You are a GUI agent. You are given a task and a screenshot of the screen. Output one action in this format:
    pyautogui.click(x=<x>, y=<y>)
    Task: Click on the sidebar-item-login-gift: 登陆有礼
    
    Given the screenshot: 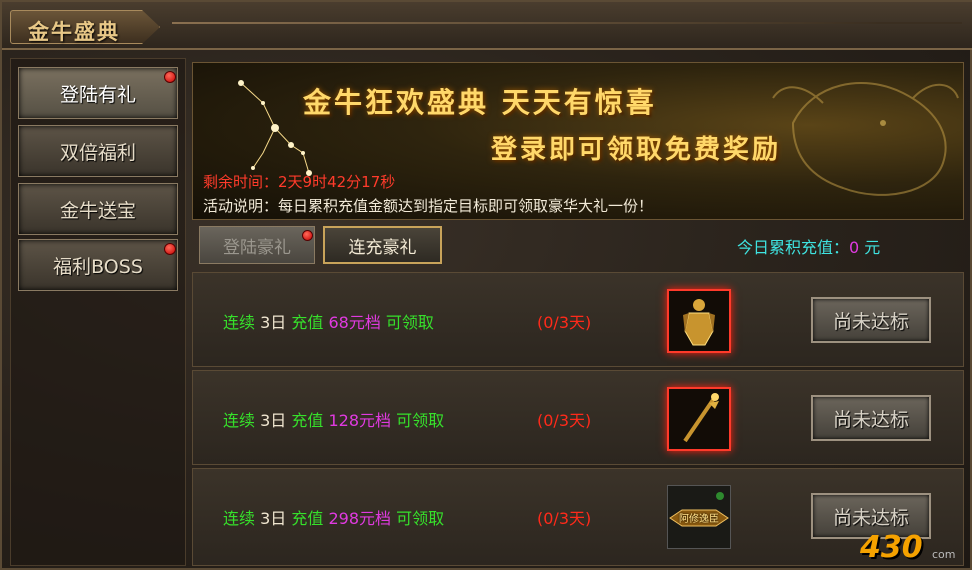 What is the action you would take?
    pyautogui.click(x=98, y=93)
    